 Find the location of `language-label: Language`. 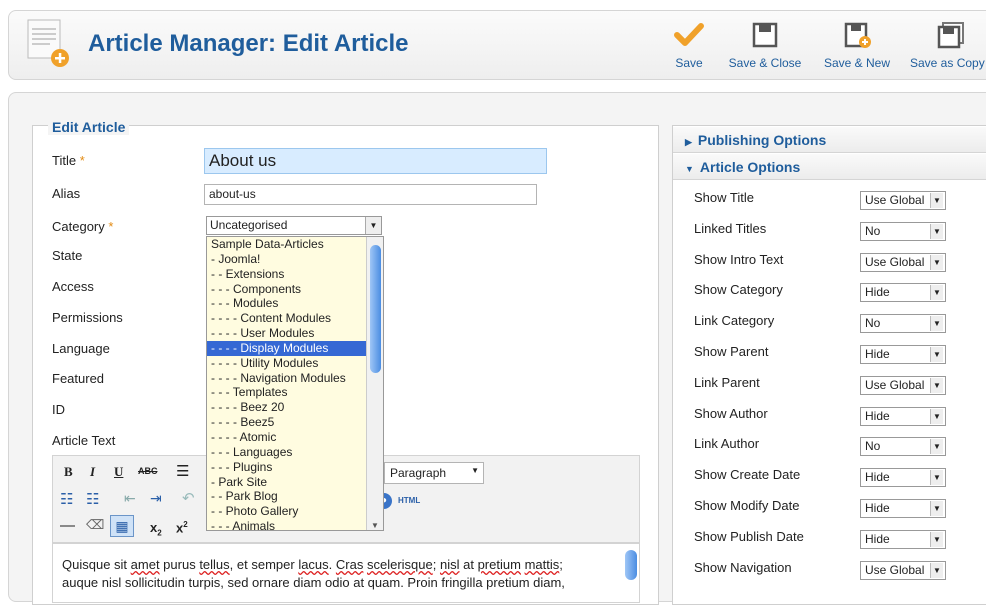

language-label: Language is located at coordinates (81, 348).